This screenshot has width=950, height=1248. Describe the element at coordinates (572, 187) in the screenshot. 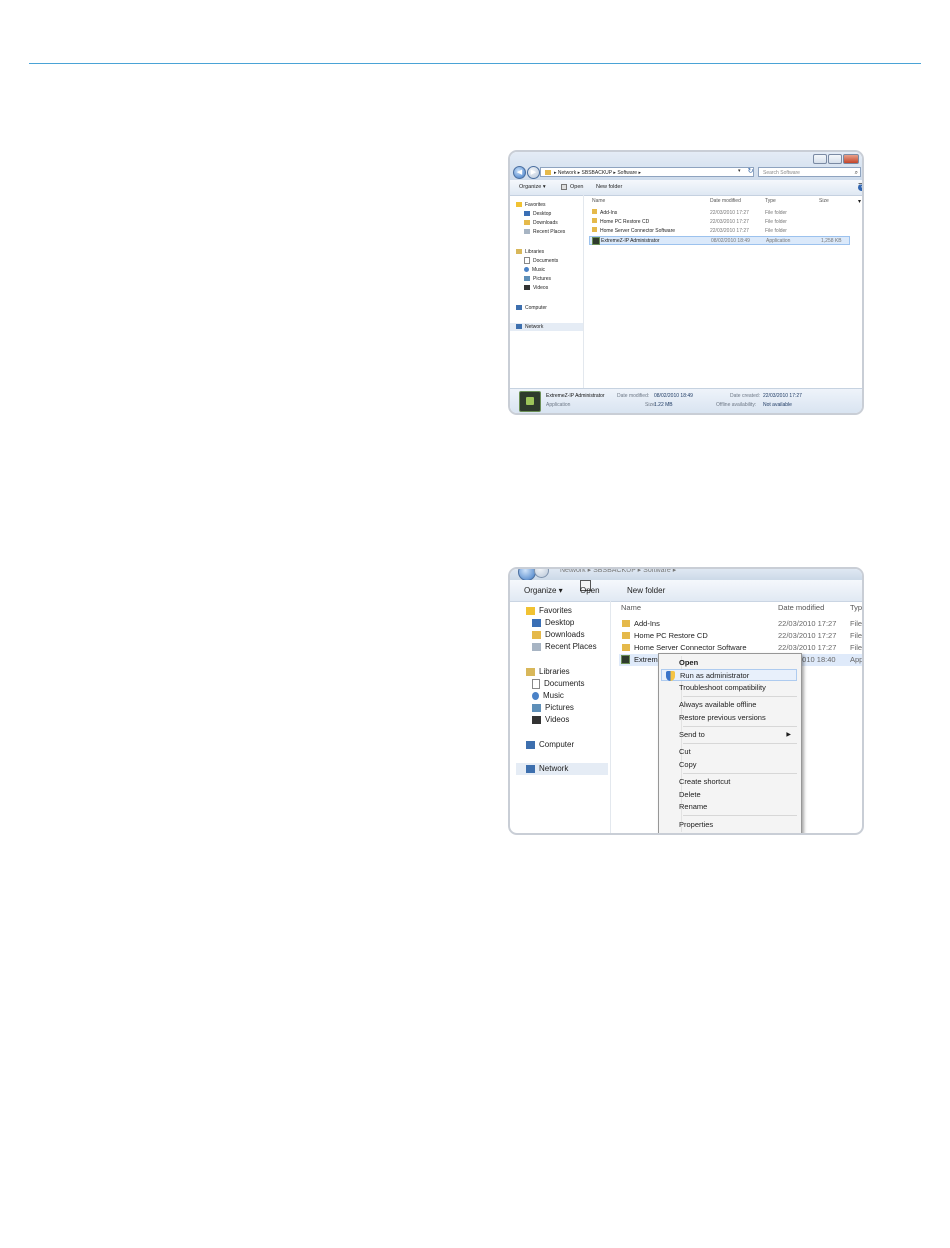

I see `open-button: Open` at that location.